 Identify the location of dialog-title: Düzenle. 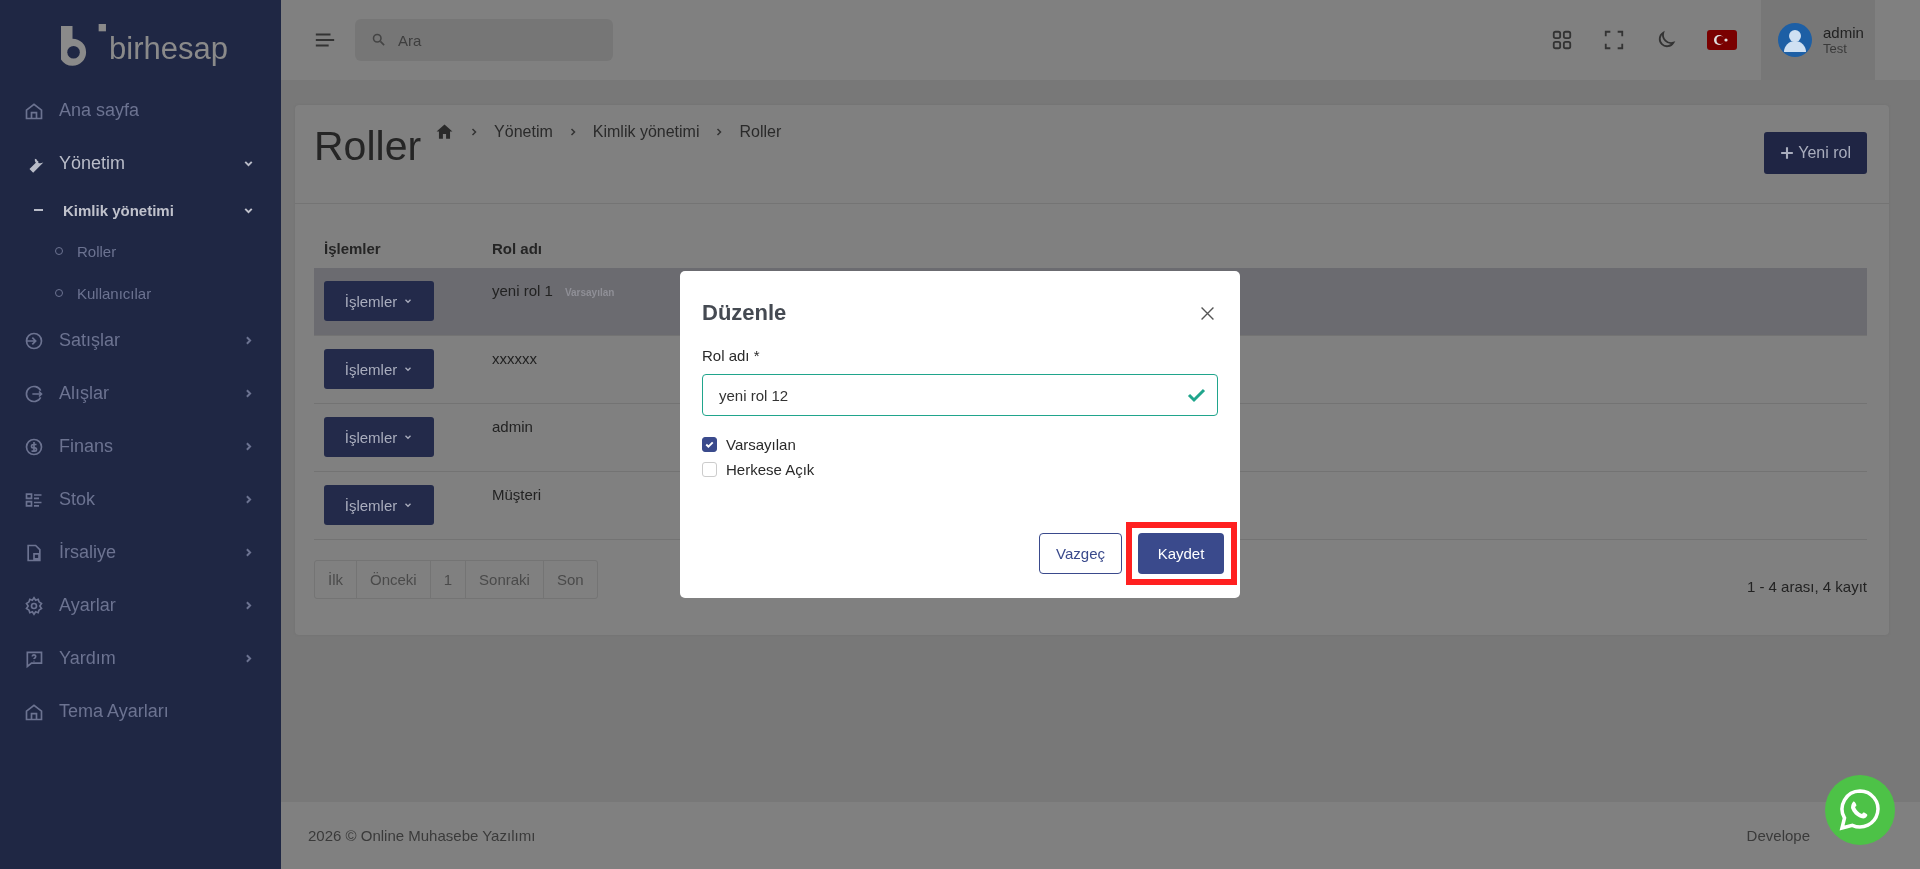
(744, 313).